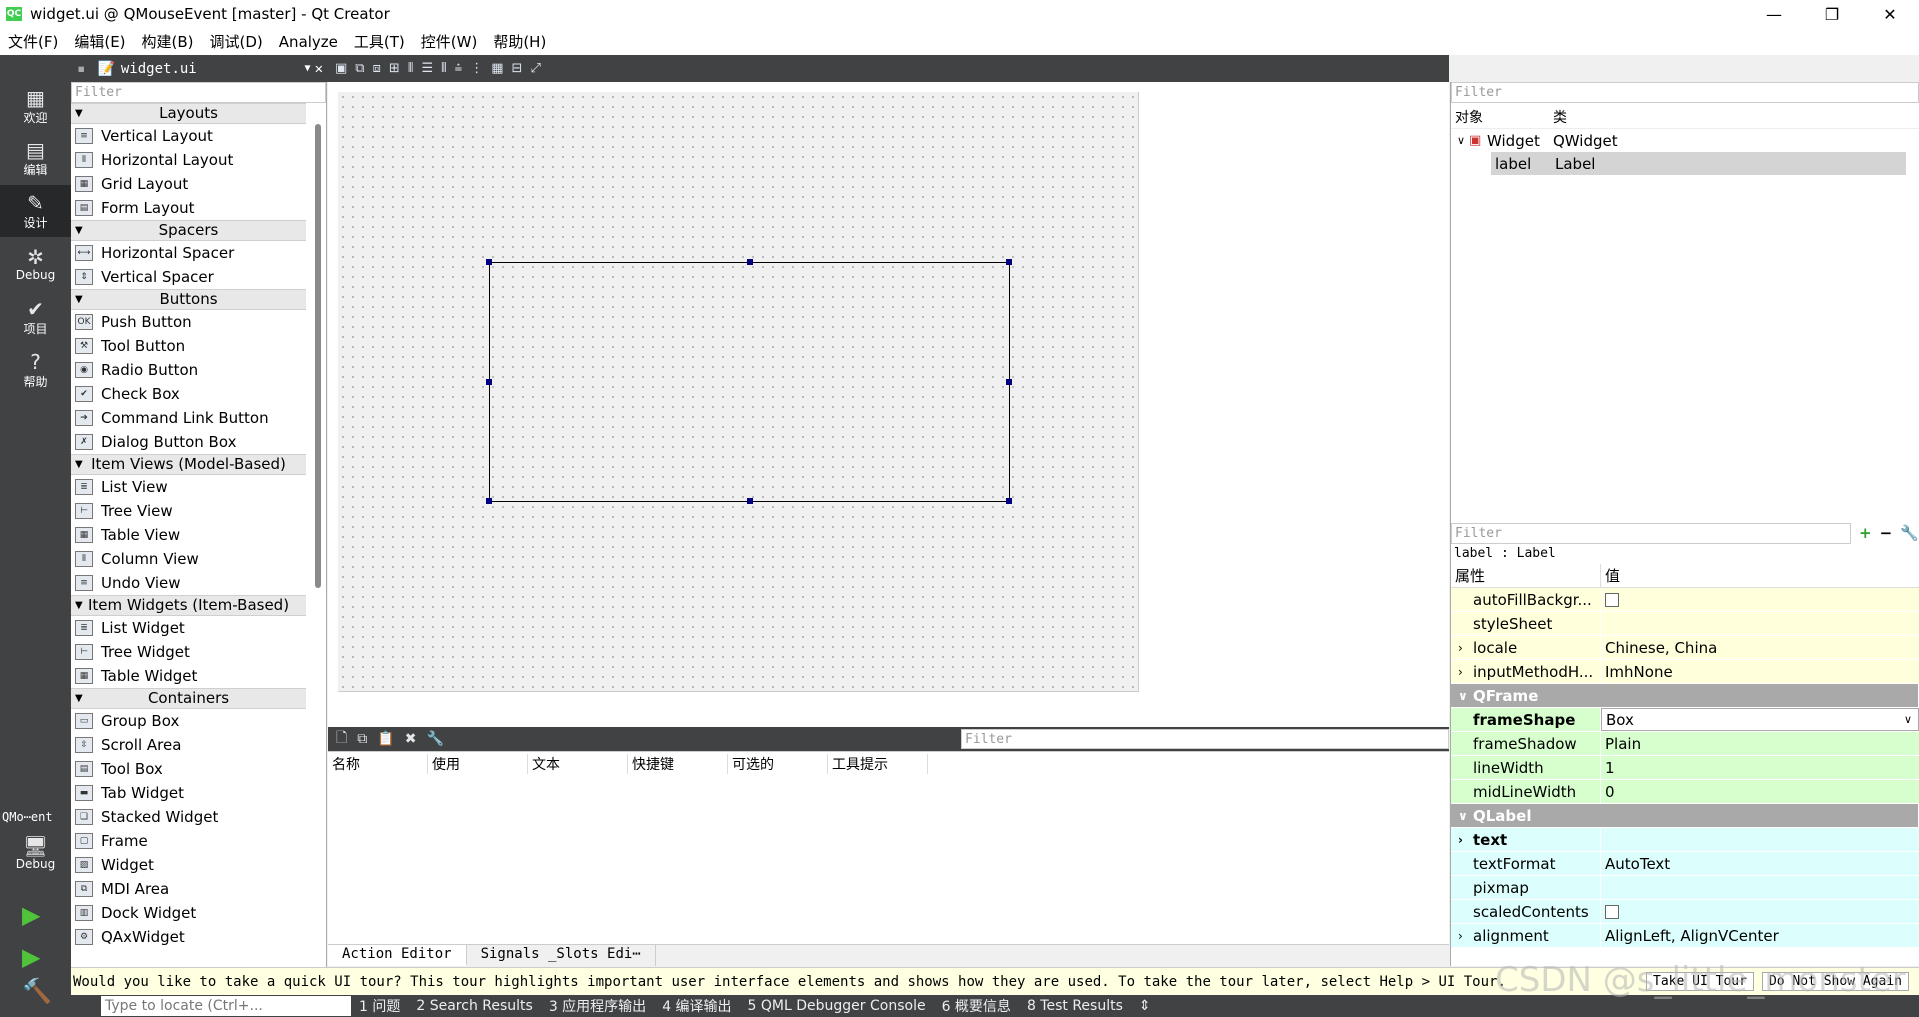  What do you see at coordinates (1145, 1006) in the screenshot?
I see `pane-selector-icon: ⇕` at bounding box center [1145, 1006].